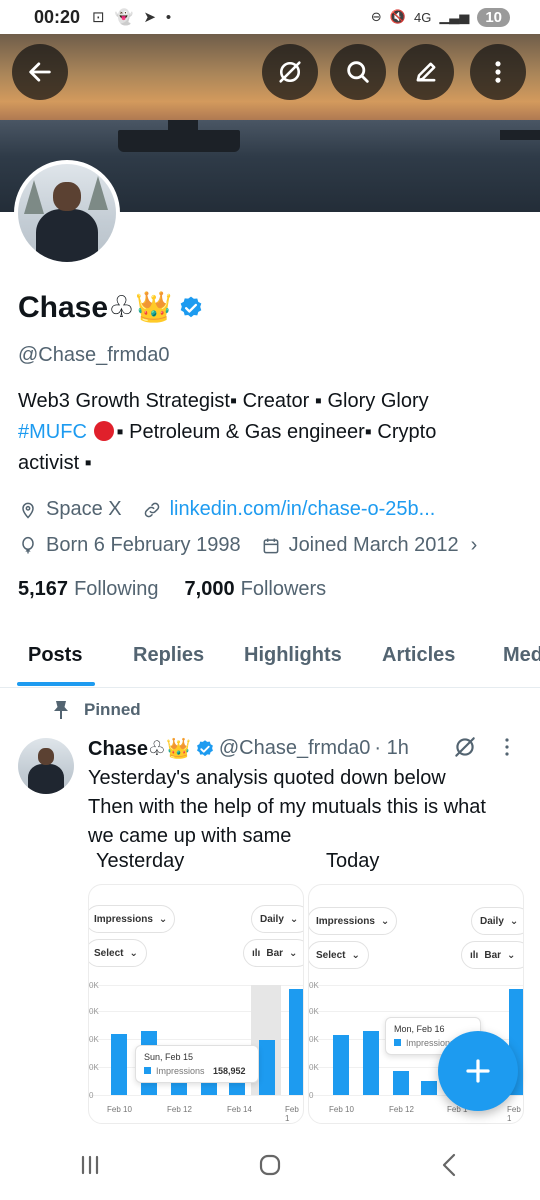 The height and width of the screenshot is (1200, 540). I want to click on x-tick: Feb 12, so click(179, 1109).